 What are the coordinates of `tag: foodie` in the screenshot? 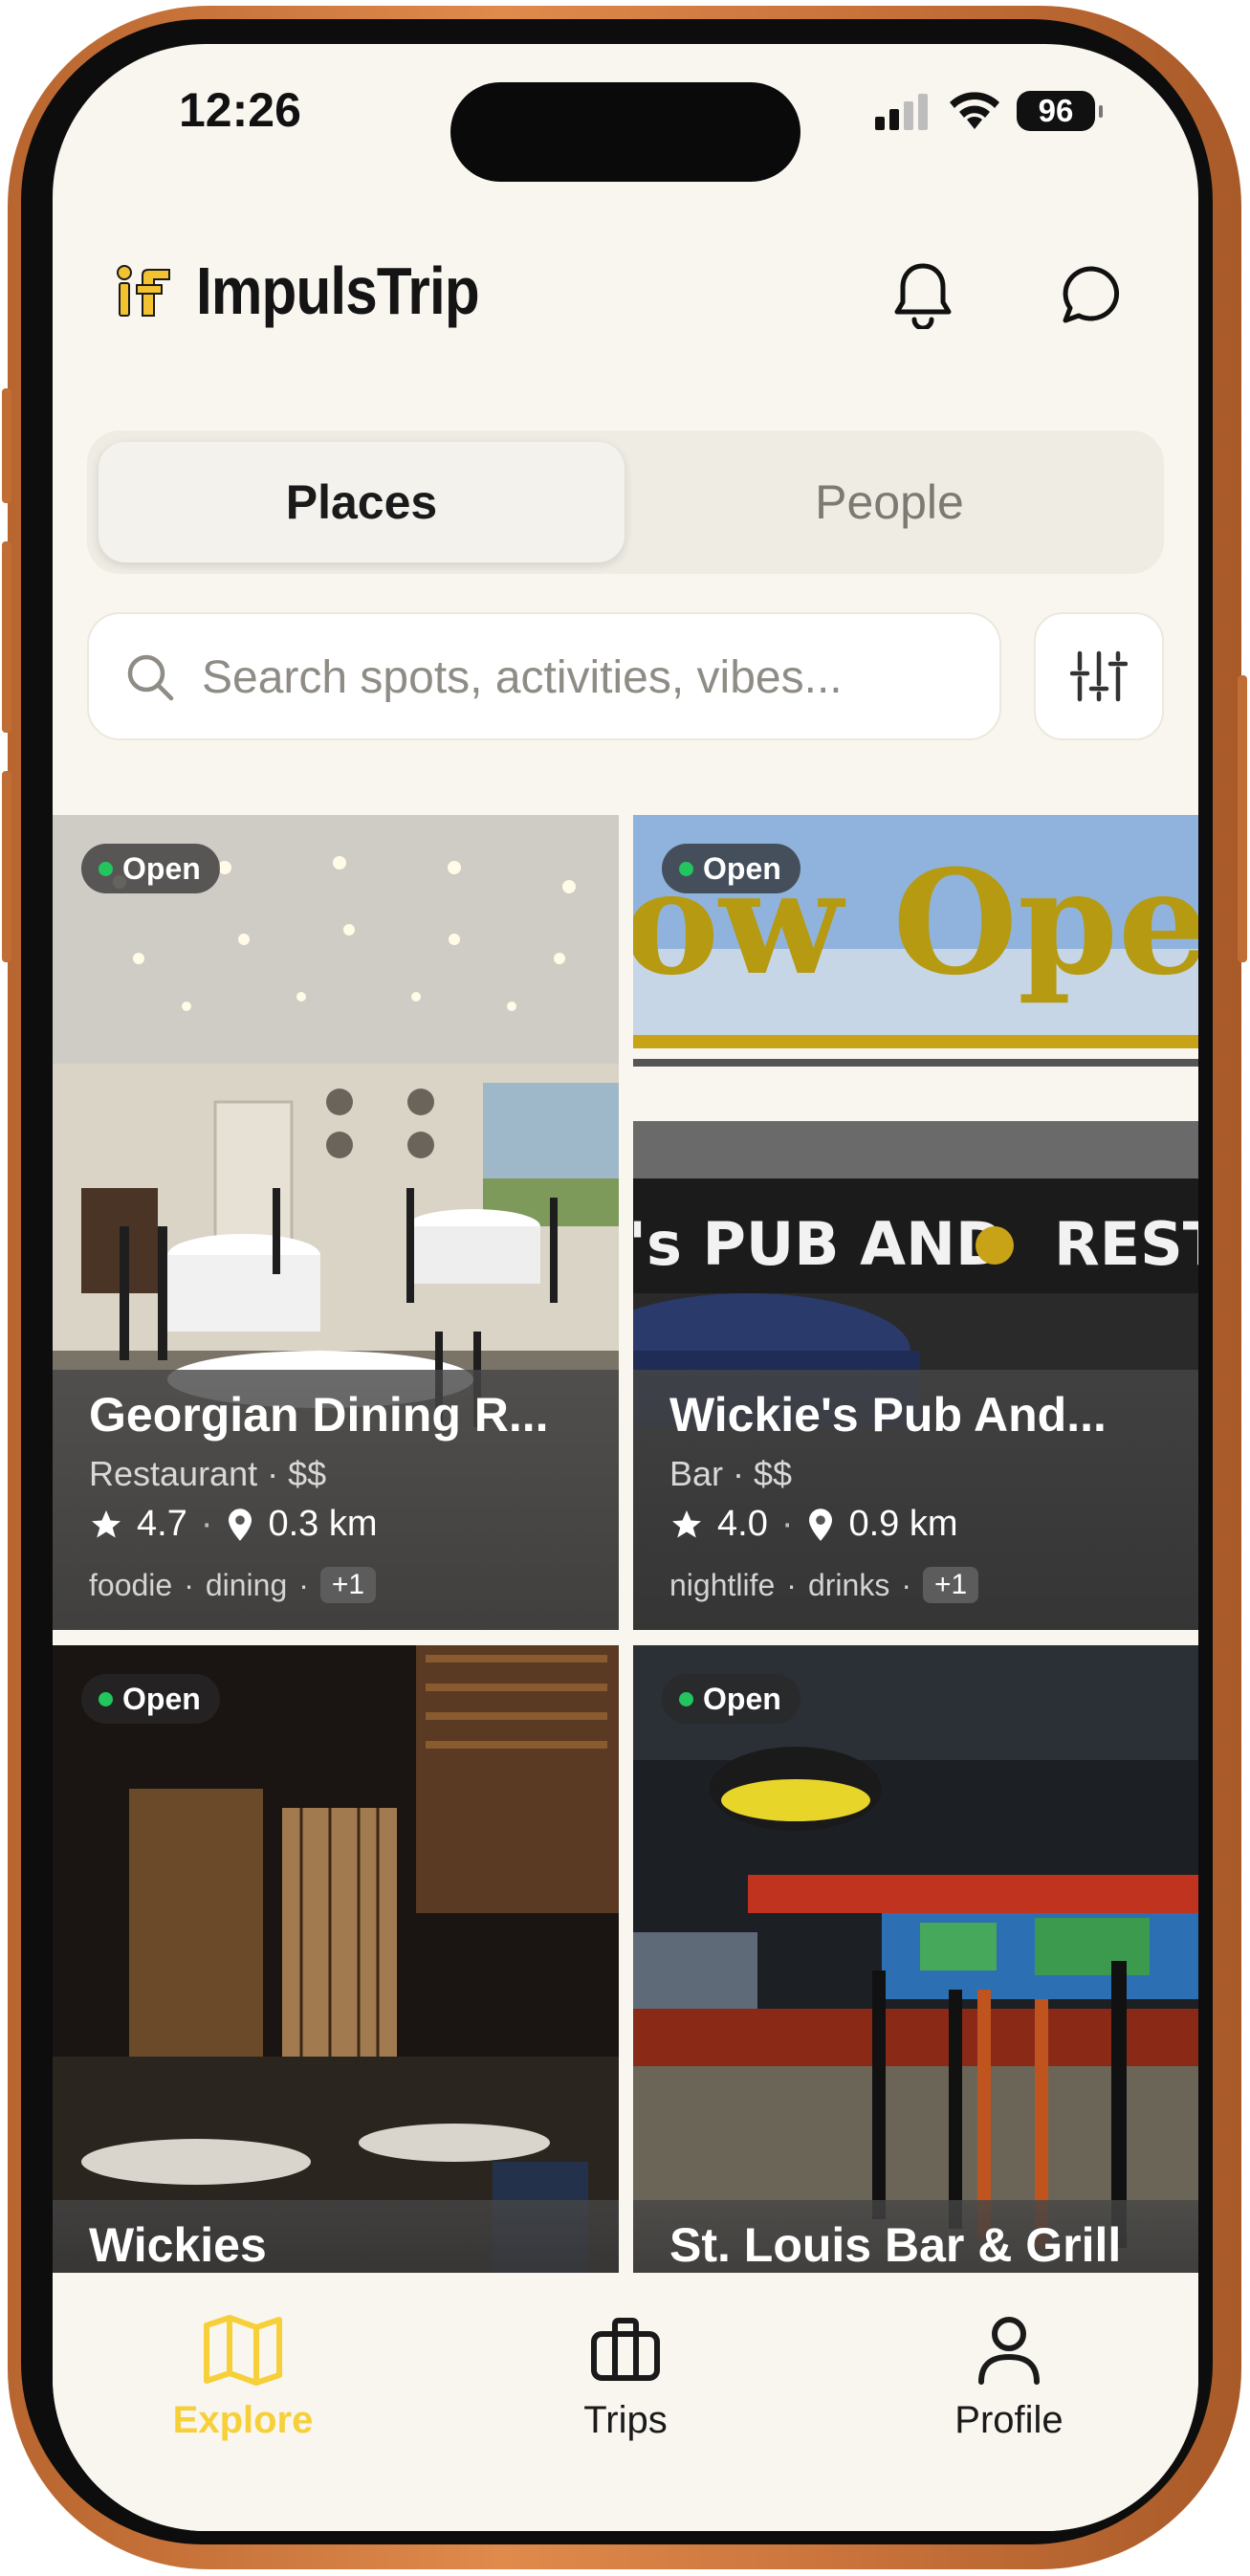 It's located at (131, 1584).